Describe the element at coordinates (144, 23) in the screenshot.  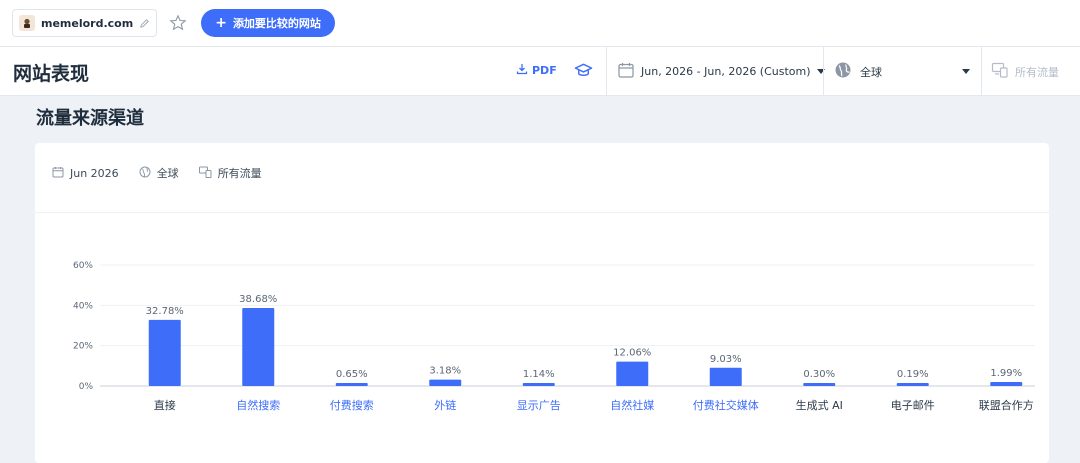
I see `edit-pencil-icon` at that location.